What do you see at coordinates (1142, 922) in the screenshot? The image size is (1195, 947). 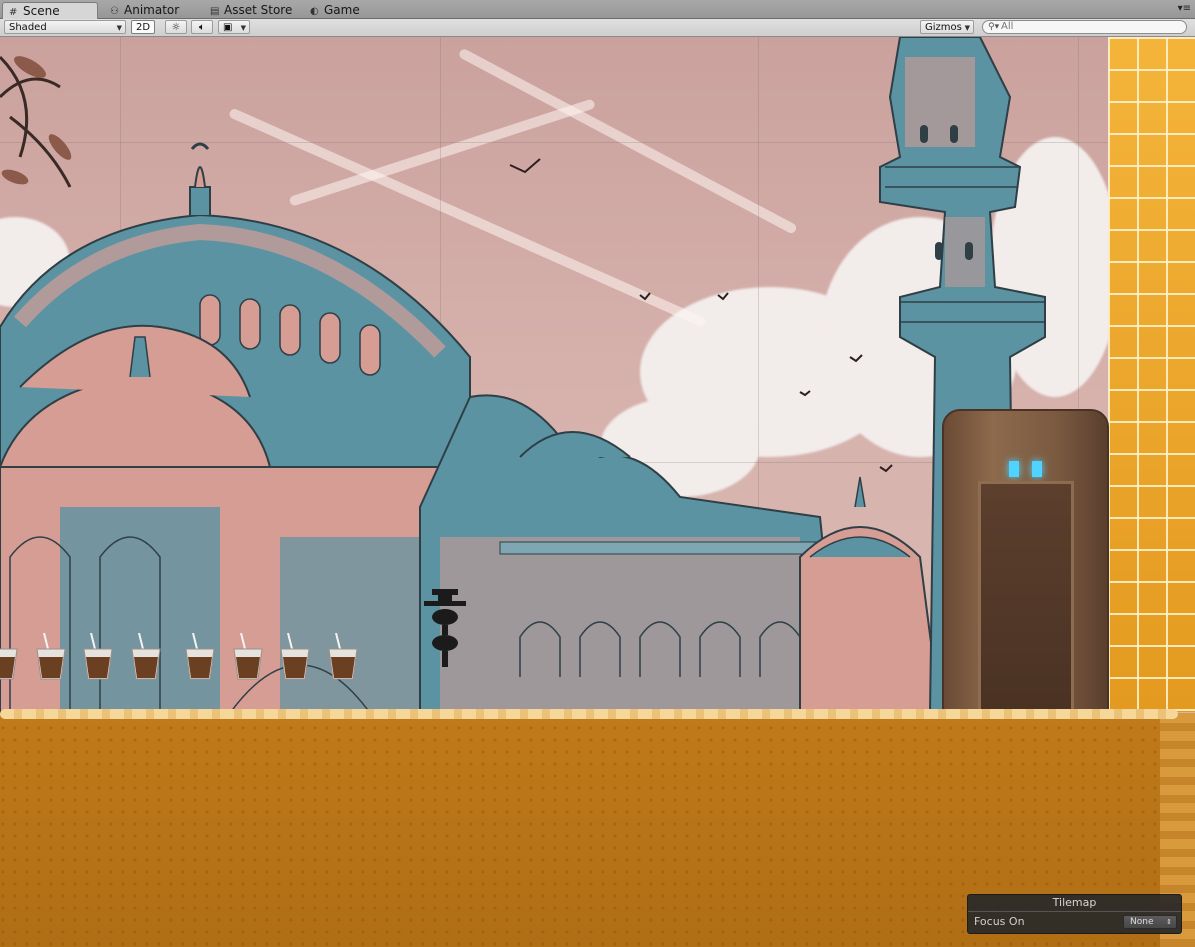 I see `focus-on-value: None` at bounding box center [1142, 922].